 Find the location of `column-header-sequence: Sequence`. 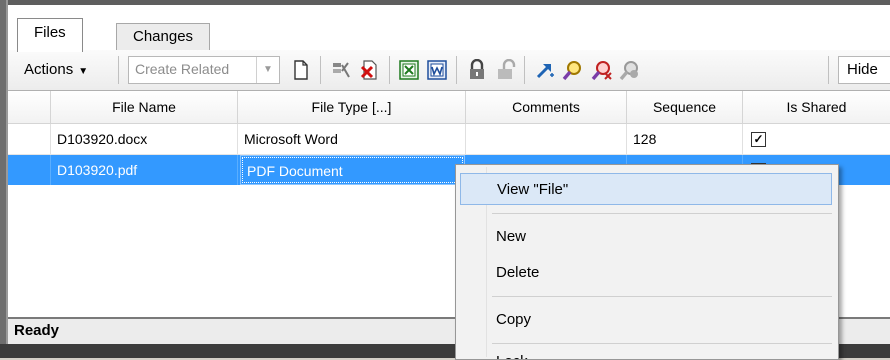

column-header-sequence: Sequence is located at coordinates (685, 107).